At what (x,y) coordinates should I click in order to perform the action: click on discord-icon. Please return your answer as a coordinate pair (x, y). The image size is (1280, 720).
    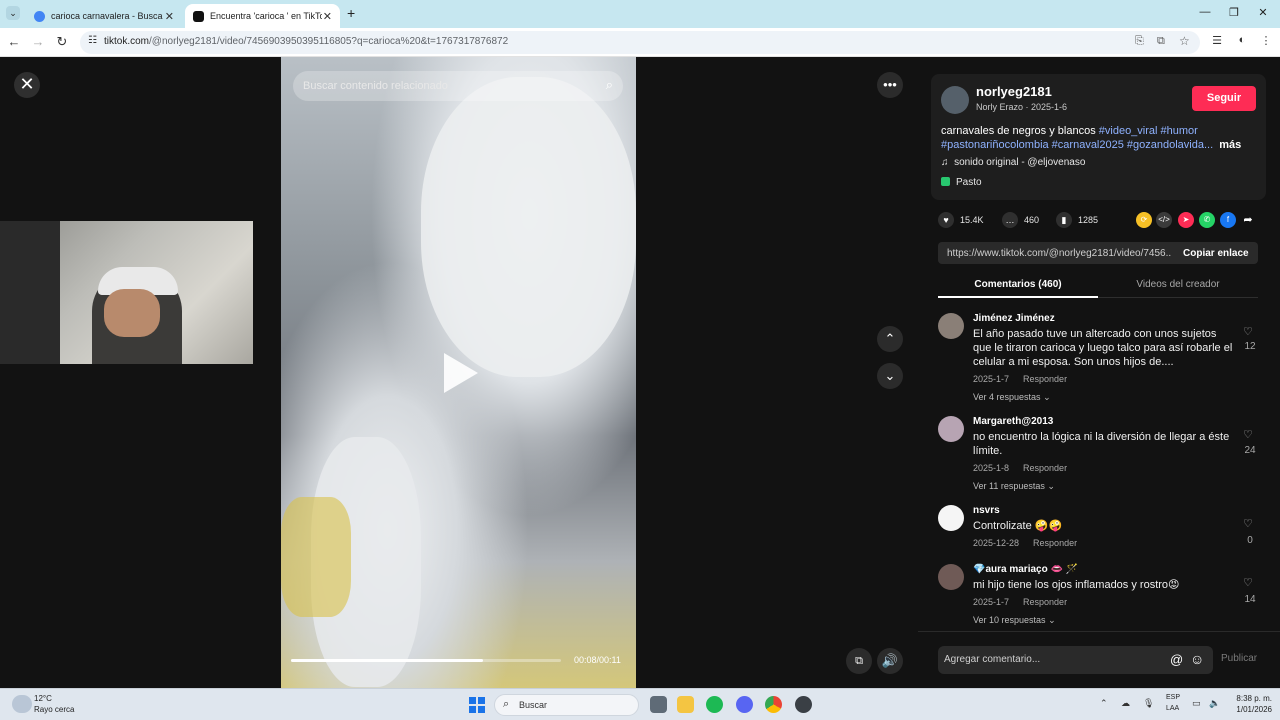
    Looking at the image, I should click on (744, 704).